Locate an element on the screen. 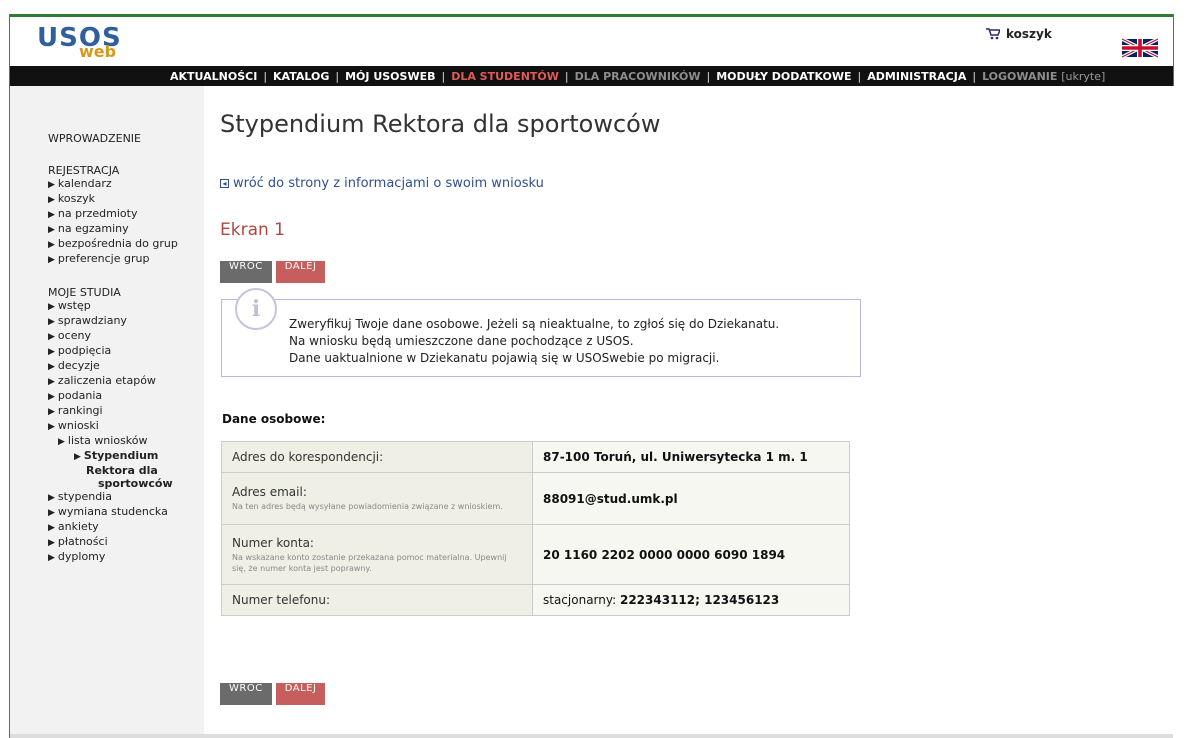 Image resolution: width=1186 pixels, height=738 pixels. button-row-bottom: WRÓĆ DALEJ is located at coordinates (273, 694).